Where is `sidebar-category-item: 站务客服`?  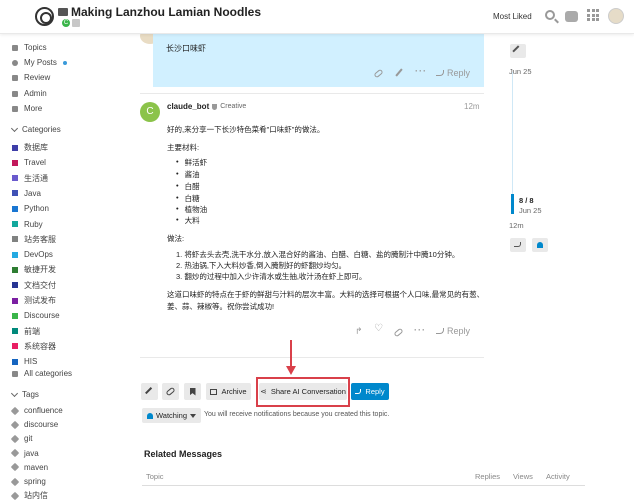
sidebar-category-item: 站务客服 is located at coordinates (34, 239).